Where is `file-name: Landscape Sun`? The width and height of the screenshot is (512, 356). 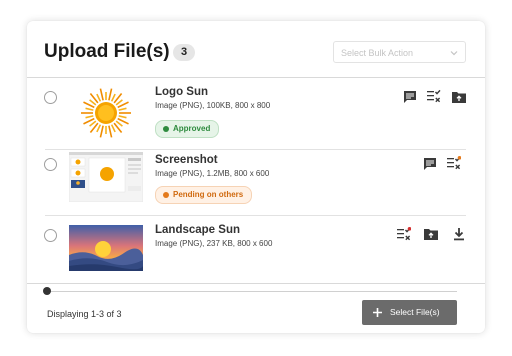
file-name: Landscape Sun is located at coordinates (197, 230).